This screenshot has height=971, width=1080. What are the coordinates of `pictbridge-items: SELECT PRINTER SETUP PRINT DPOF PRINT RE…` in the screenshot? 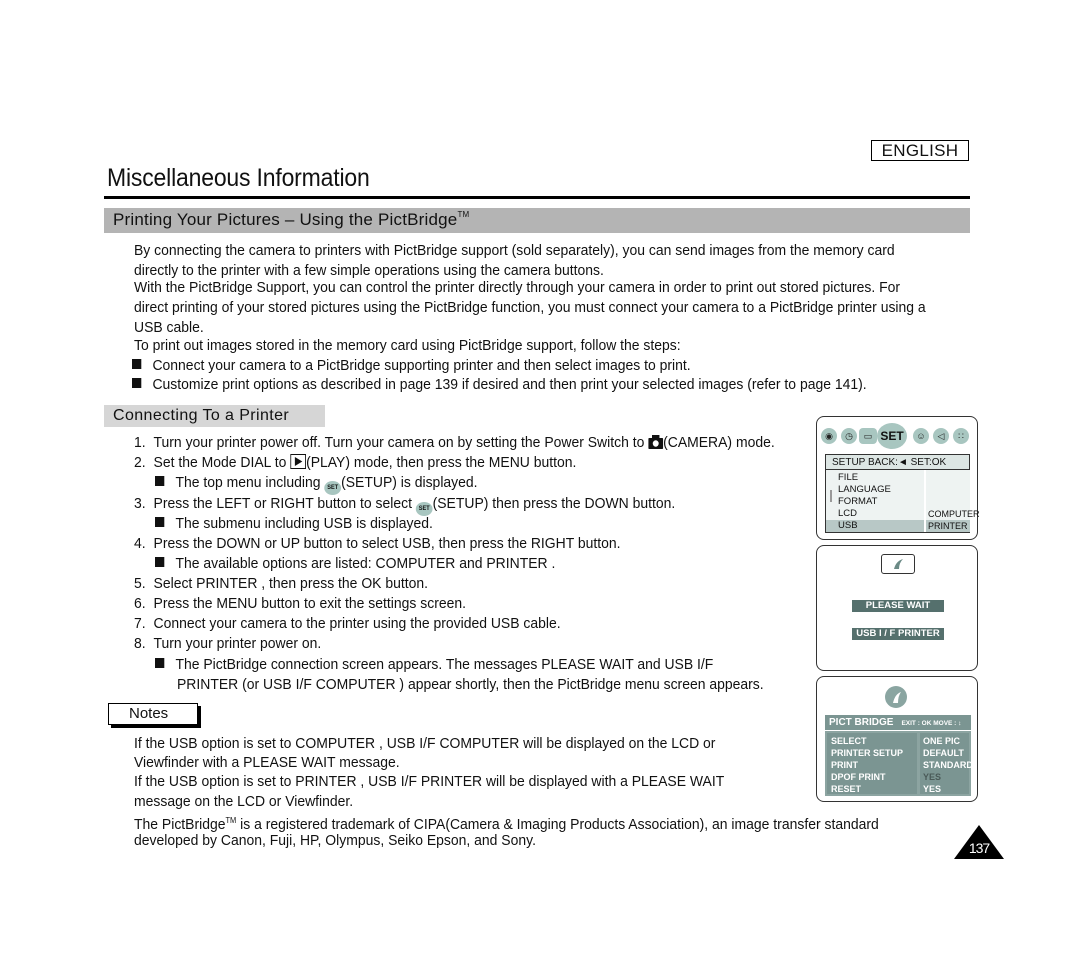 It's located at (872, 763).